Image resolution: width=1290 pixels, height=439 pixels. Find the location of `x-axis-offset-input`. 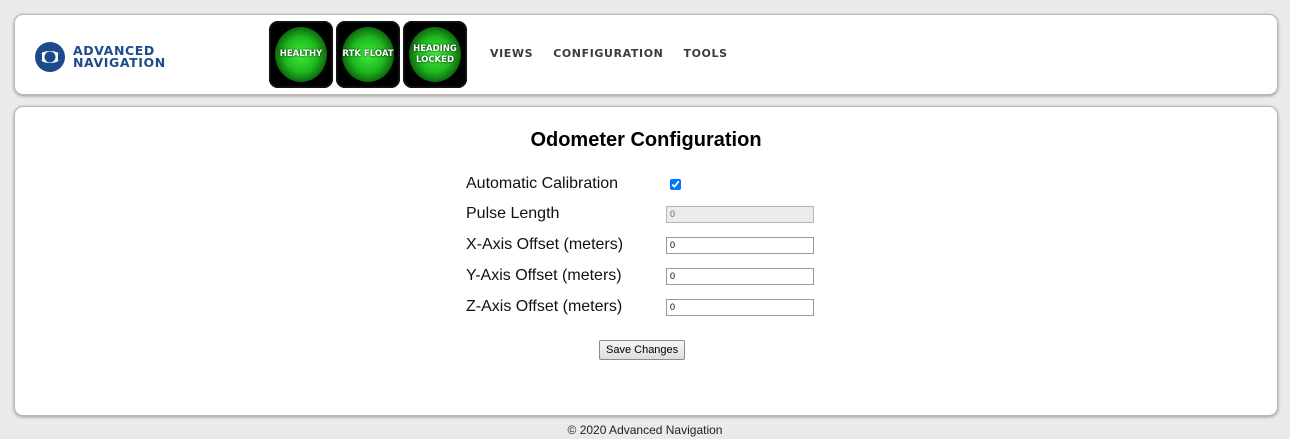

x-axis-offset-input is located at coordinates (740, 245).